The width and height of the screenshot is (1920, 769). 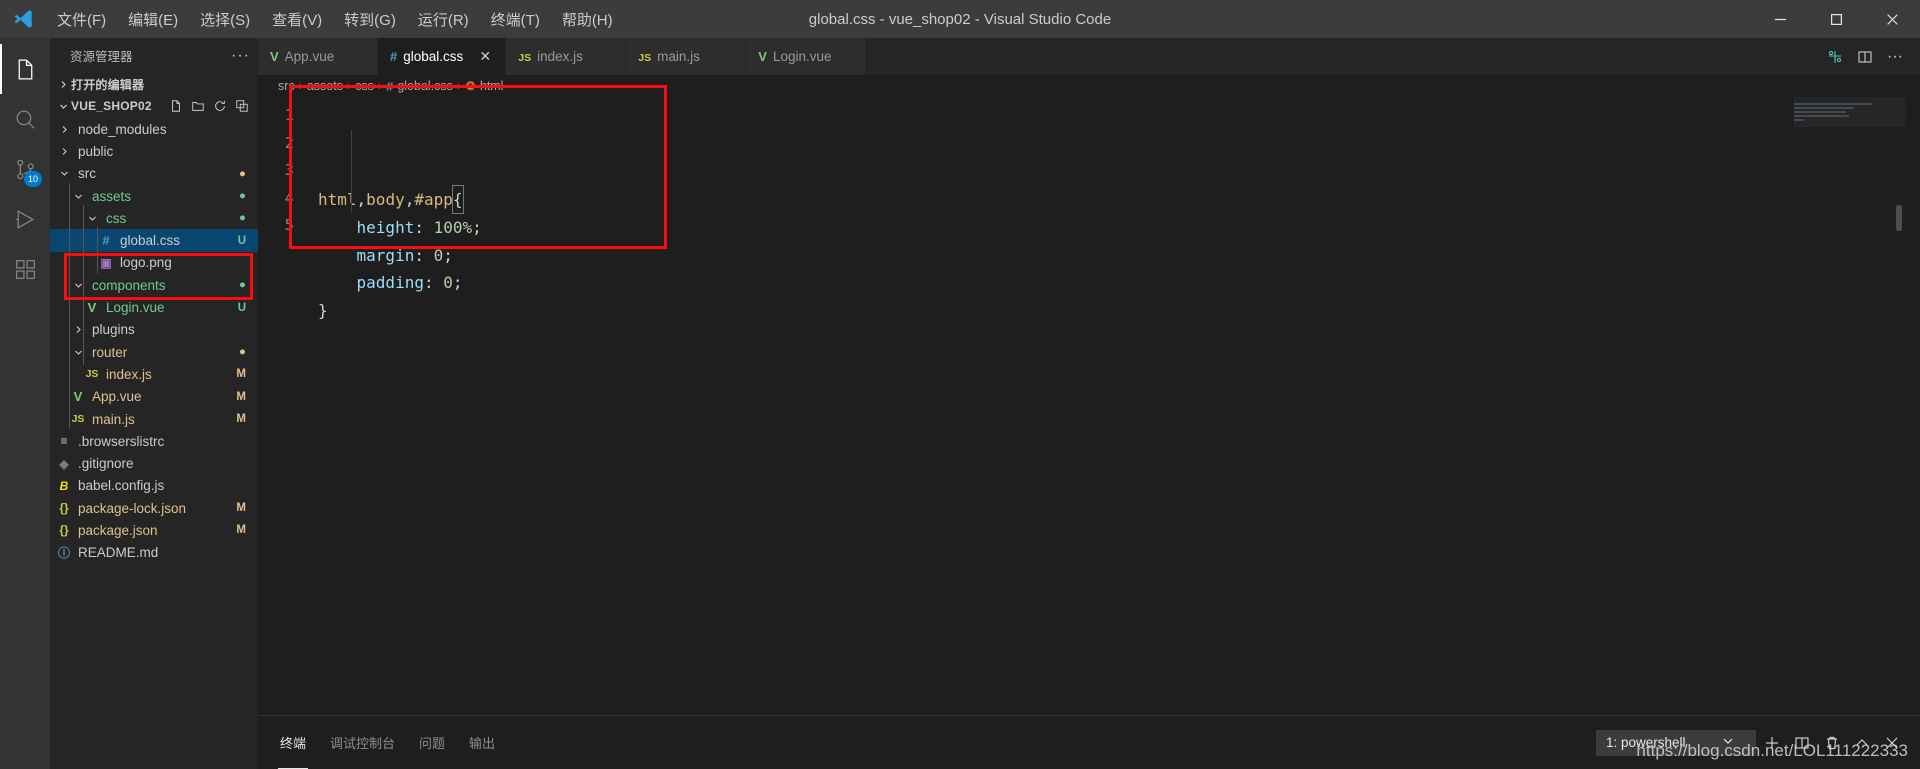 What do you see at coordinates (225, 19) in the screenshot?
I see `menu-item-selection: 选择(S)` at bounding box center [225, 19].